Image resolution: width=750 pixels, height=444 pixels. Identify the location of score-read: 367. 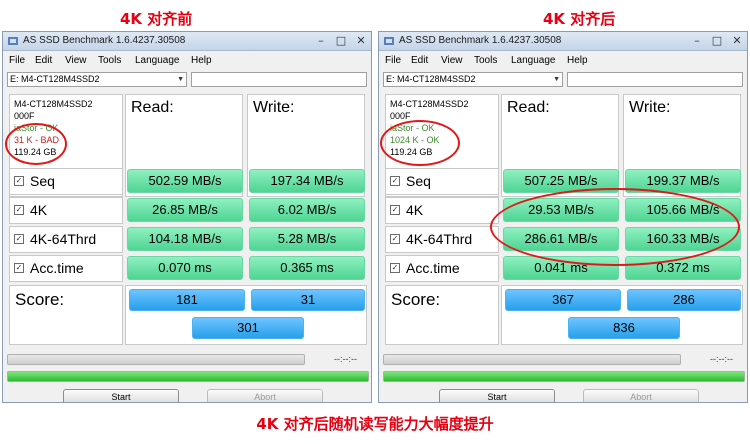
(563, 300).